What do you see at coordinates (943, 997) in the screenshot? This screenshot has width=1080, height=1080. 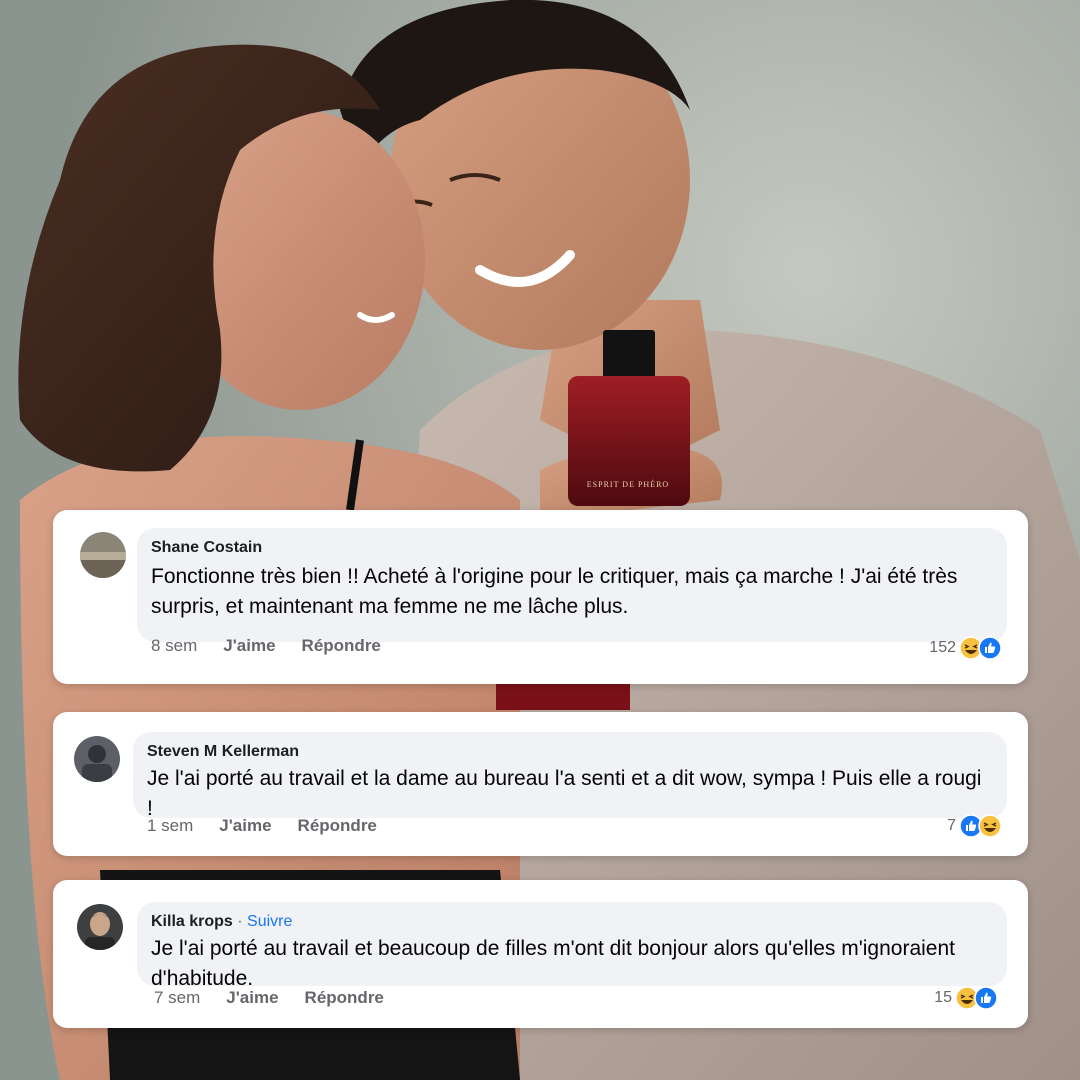 I see `reaction-count: 15` at bounding box center [943, 997].